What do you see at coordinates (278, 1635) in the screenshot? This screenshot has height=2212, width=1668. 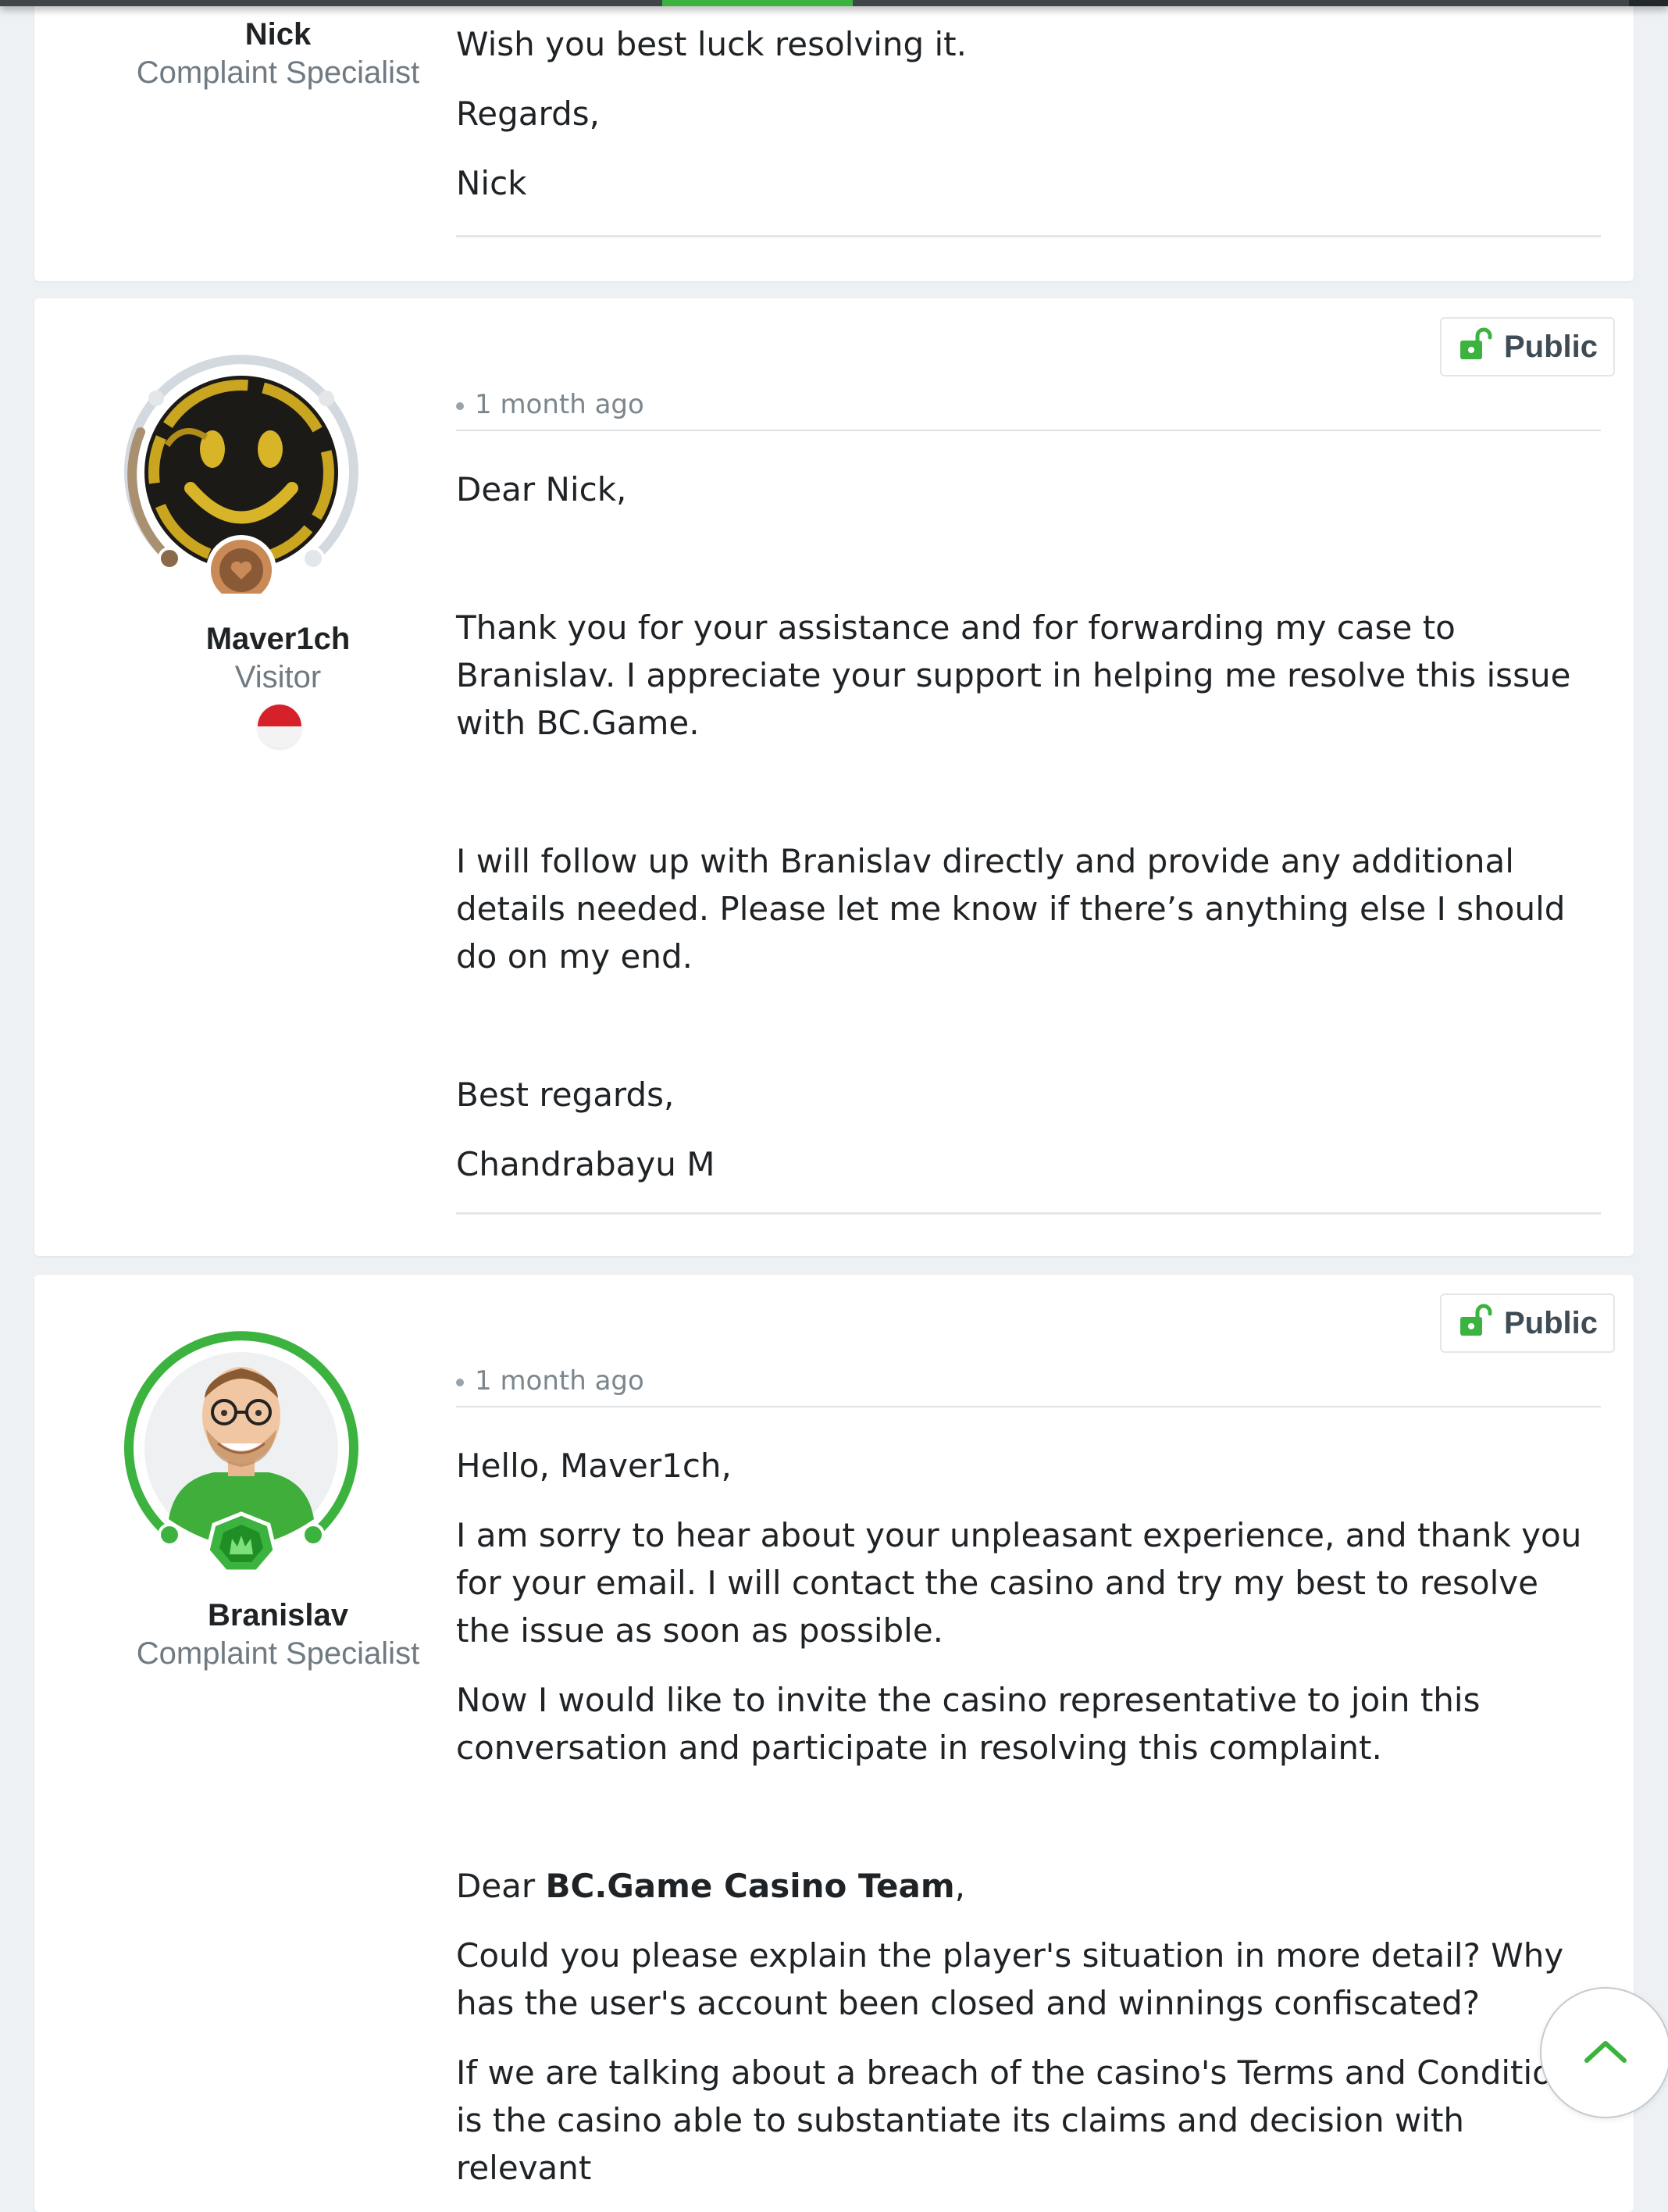 I see `author-block: Branislav Complaint Specialist` at bounding box center [278, 1635].